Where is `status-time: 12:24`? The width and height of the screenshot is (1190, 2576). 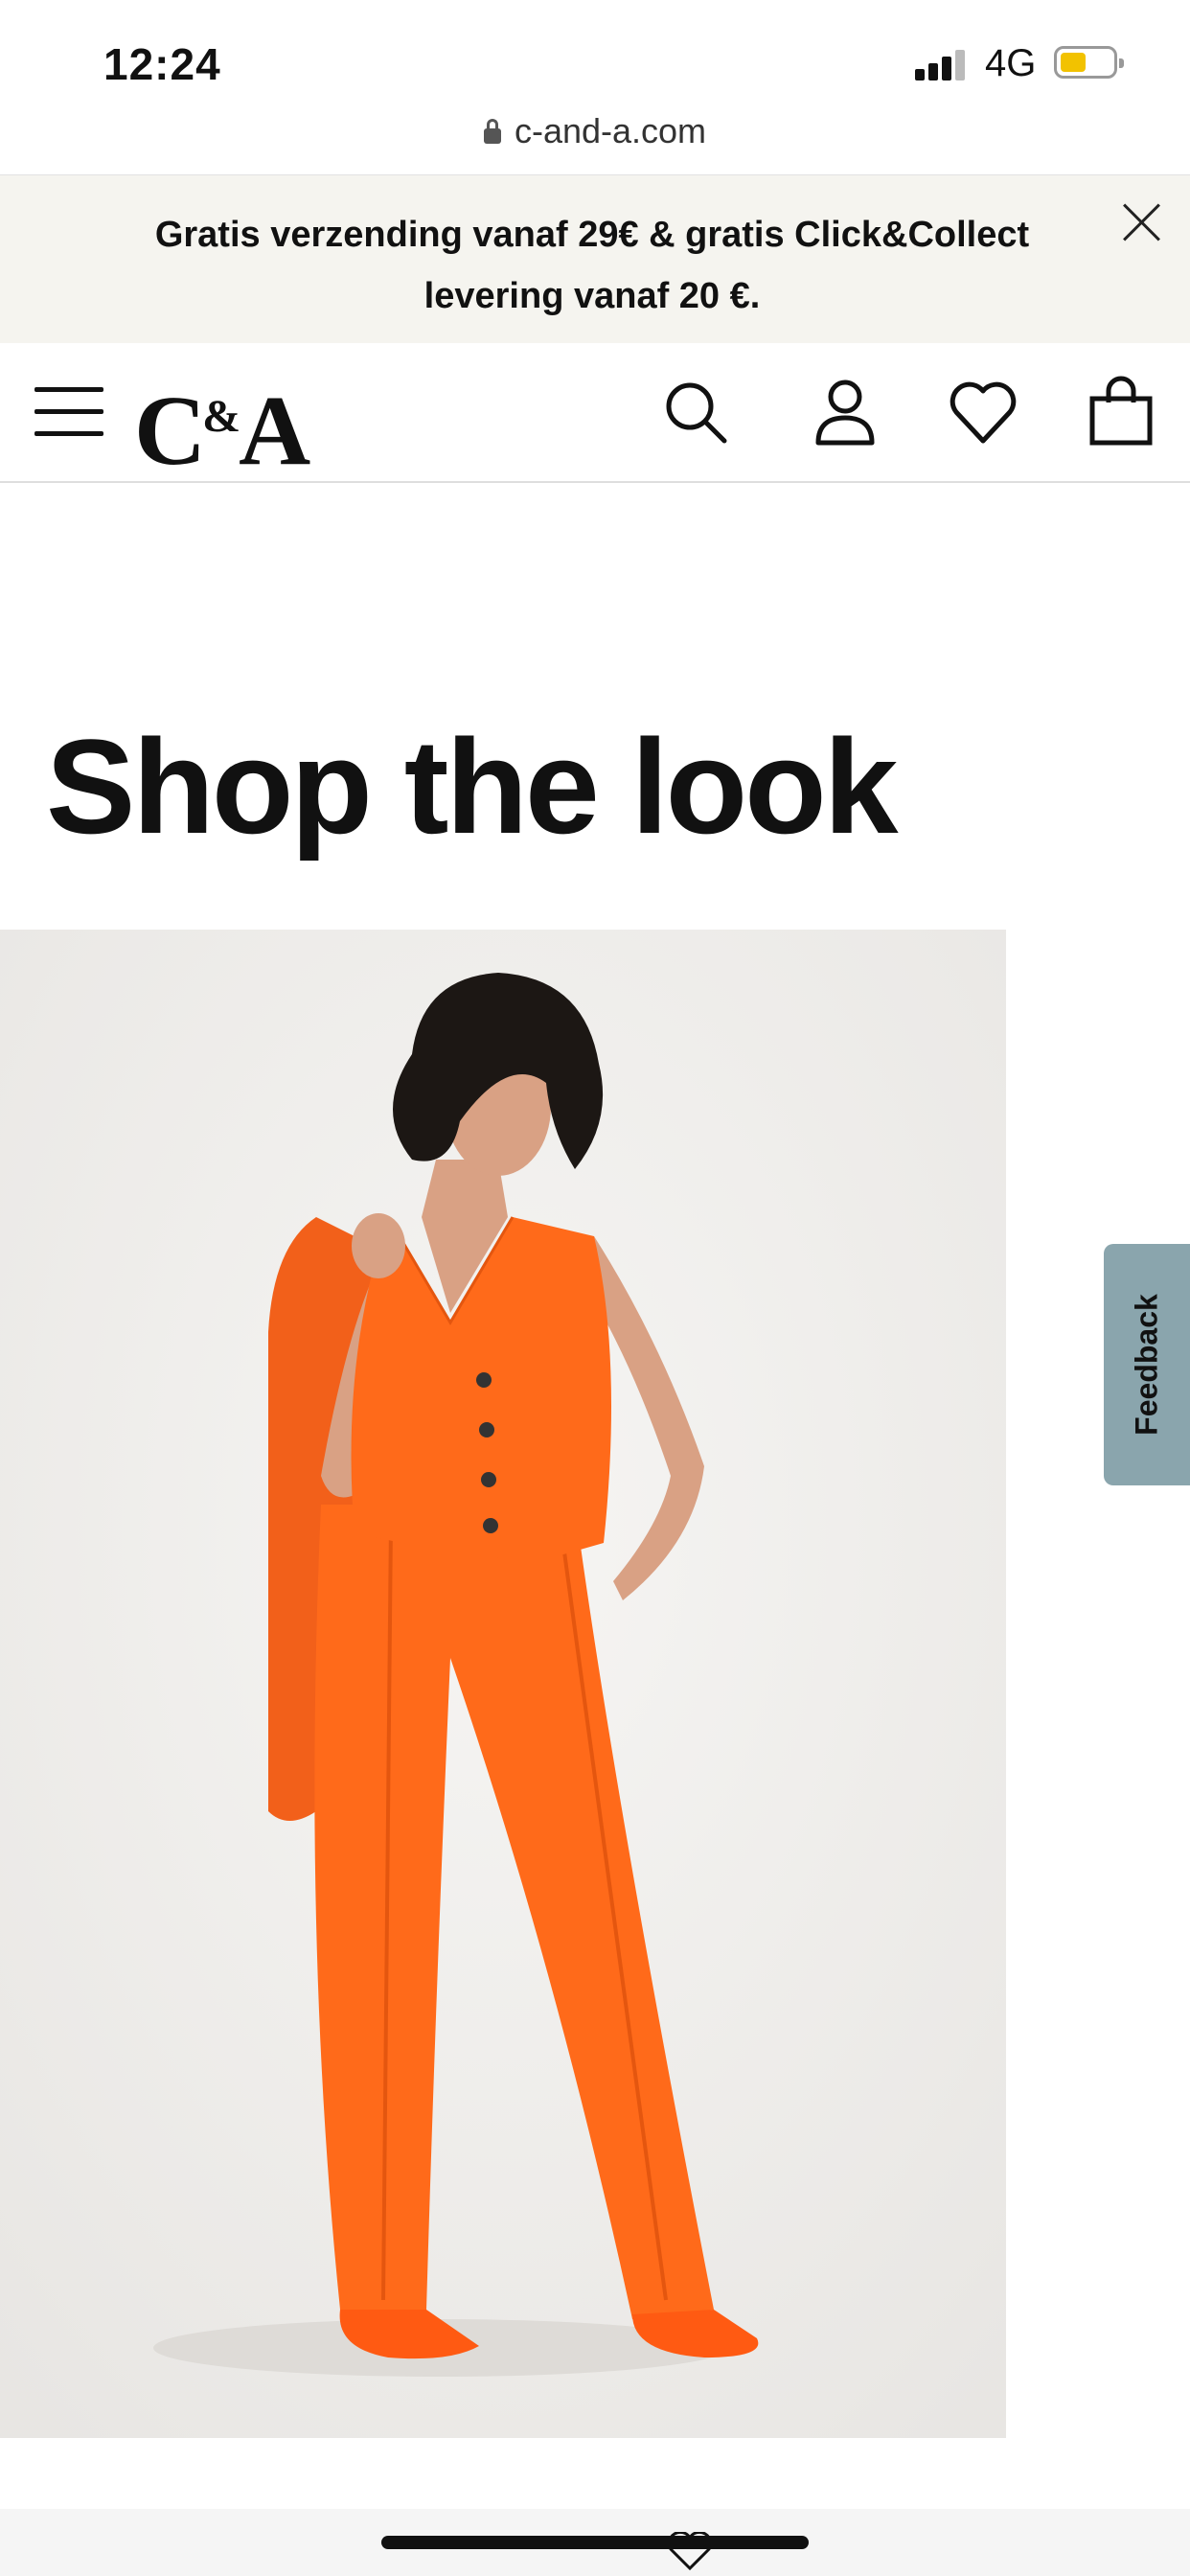 status-time: 12:24 is located at coordinates (162, 64).